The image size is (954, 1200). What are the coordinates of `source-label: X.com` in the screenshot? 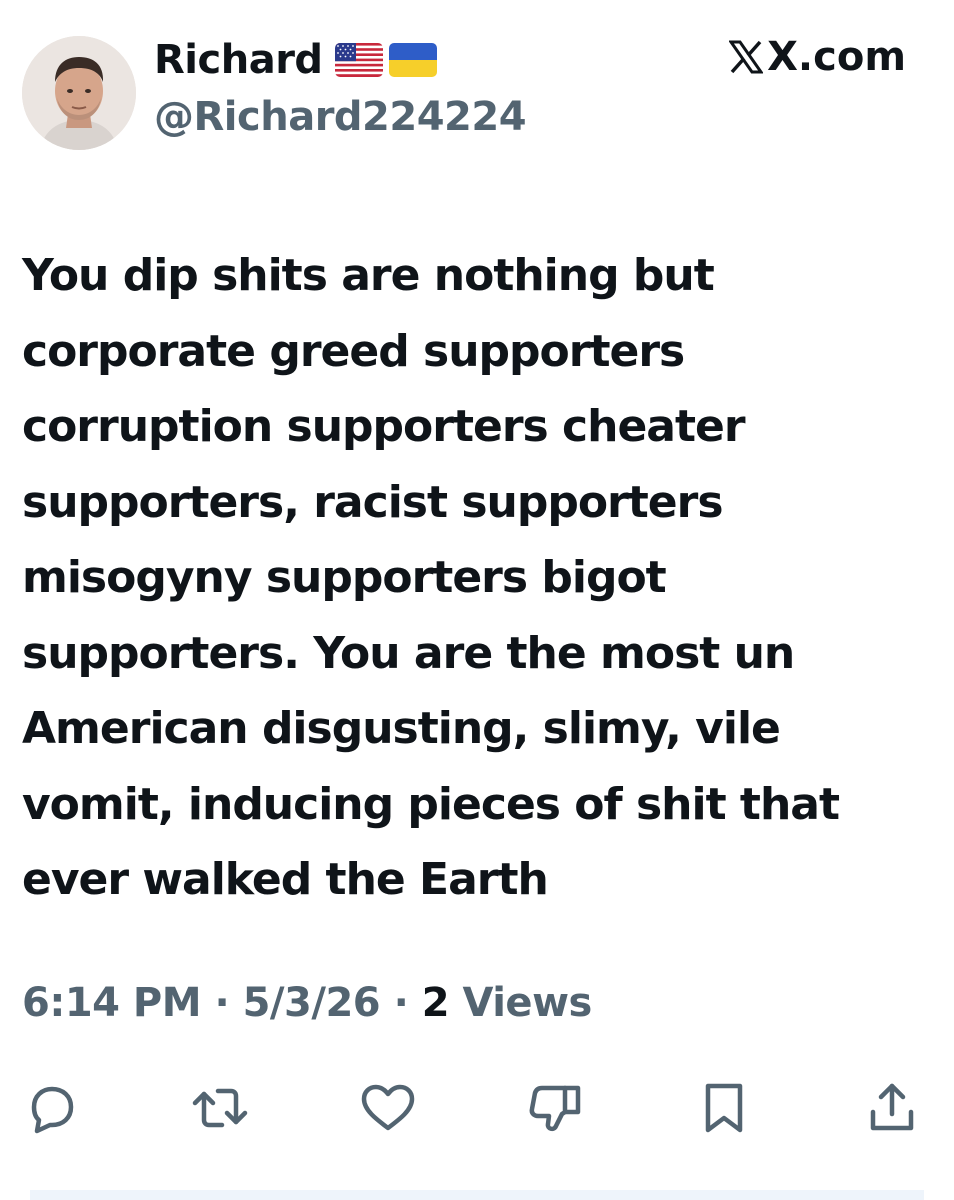 It's located at (817, 57).